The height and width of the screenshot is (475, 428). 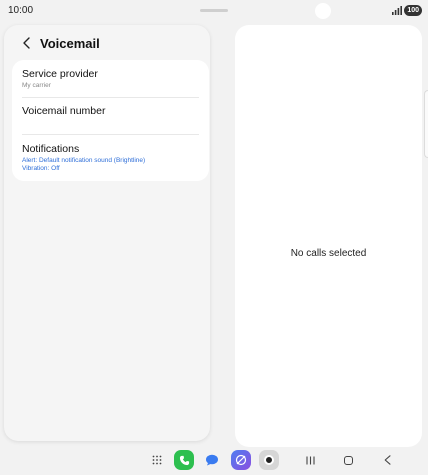 I want to click on status-bar: 10:00 100, so click(x=214, y=11).